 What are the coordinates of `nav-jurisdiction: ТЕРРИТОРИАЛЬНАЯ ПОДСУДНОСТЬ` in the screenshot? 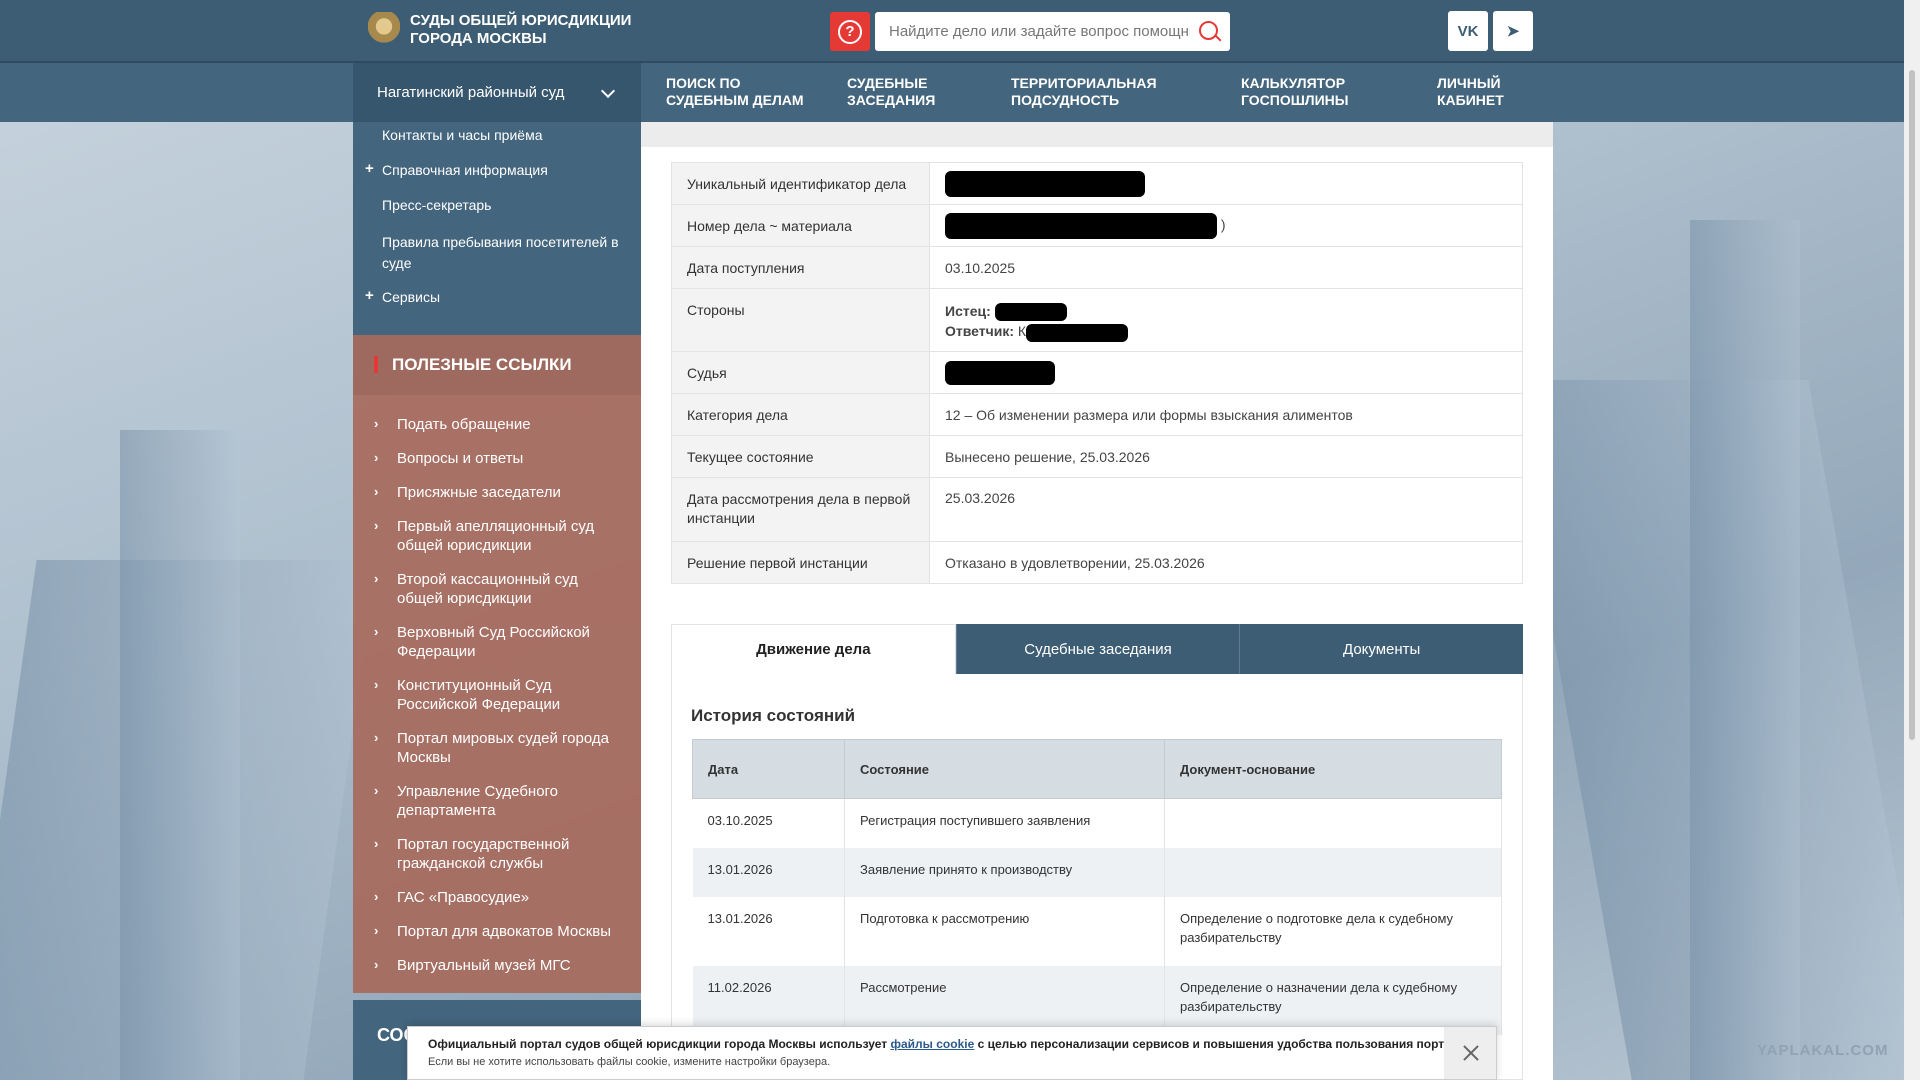 It's located at (1084, 92).